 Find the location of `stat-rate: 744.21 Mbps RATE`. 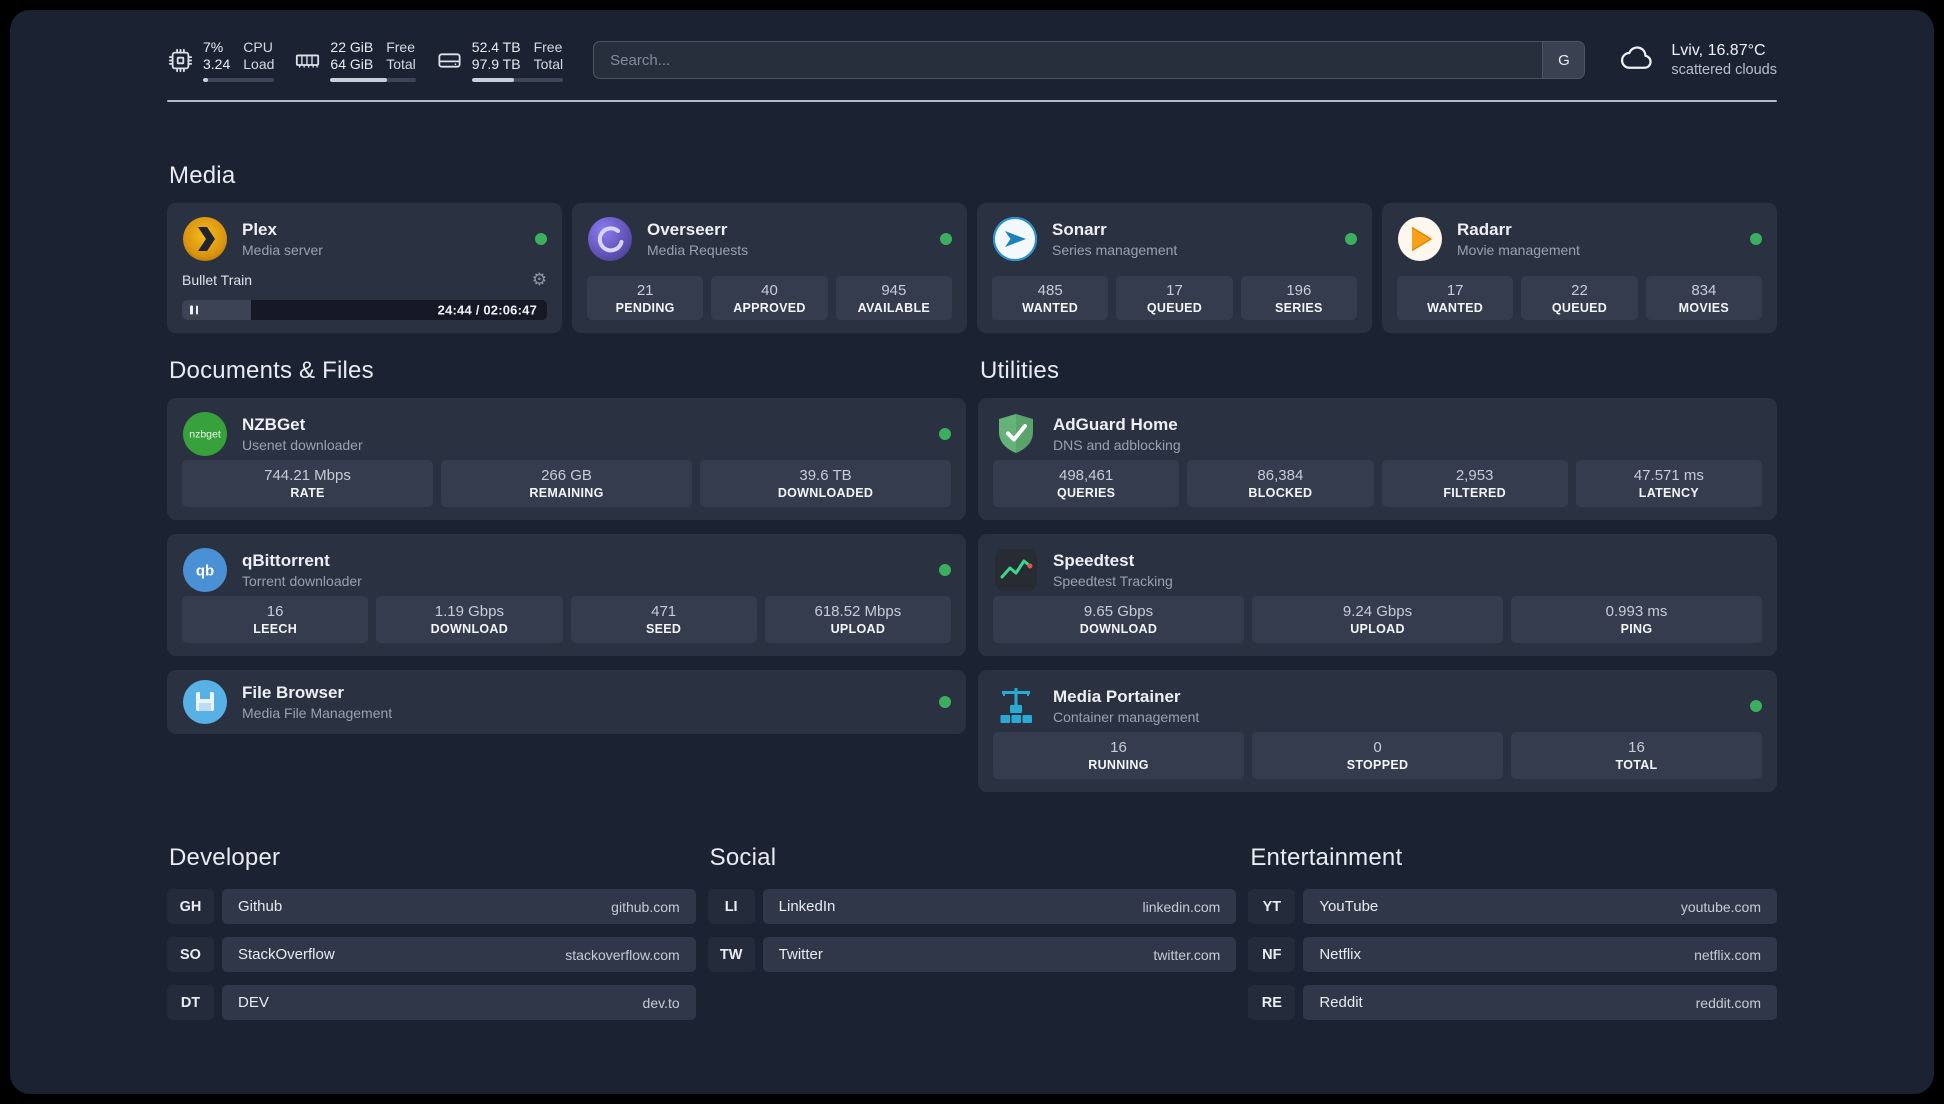

stat-rate: 744.21 Mbps RATE is located at coordinates (307, 483).